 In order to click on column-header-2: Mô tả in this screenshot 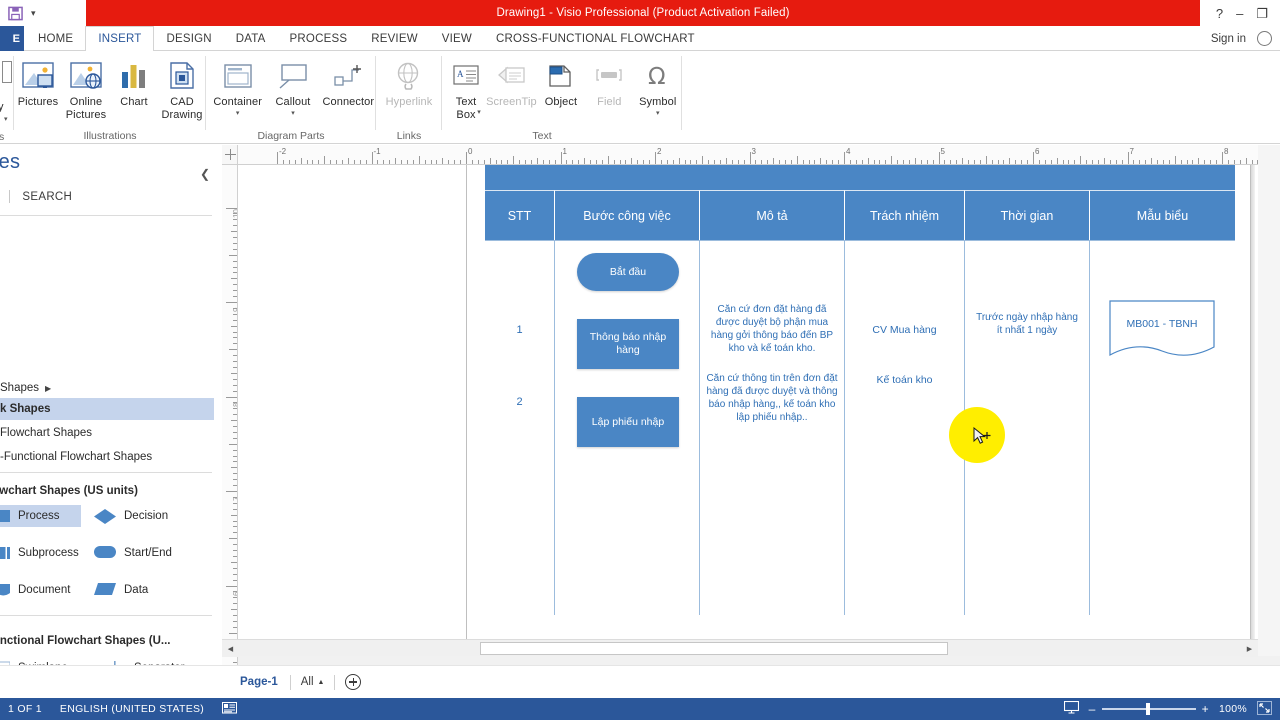, I will do `click(772, 215)`.